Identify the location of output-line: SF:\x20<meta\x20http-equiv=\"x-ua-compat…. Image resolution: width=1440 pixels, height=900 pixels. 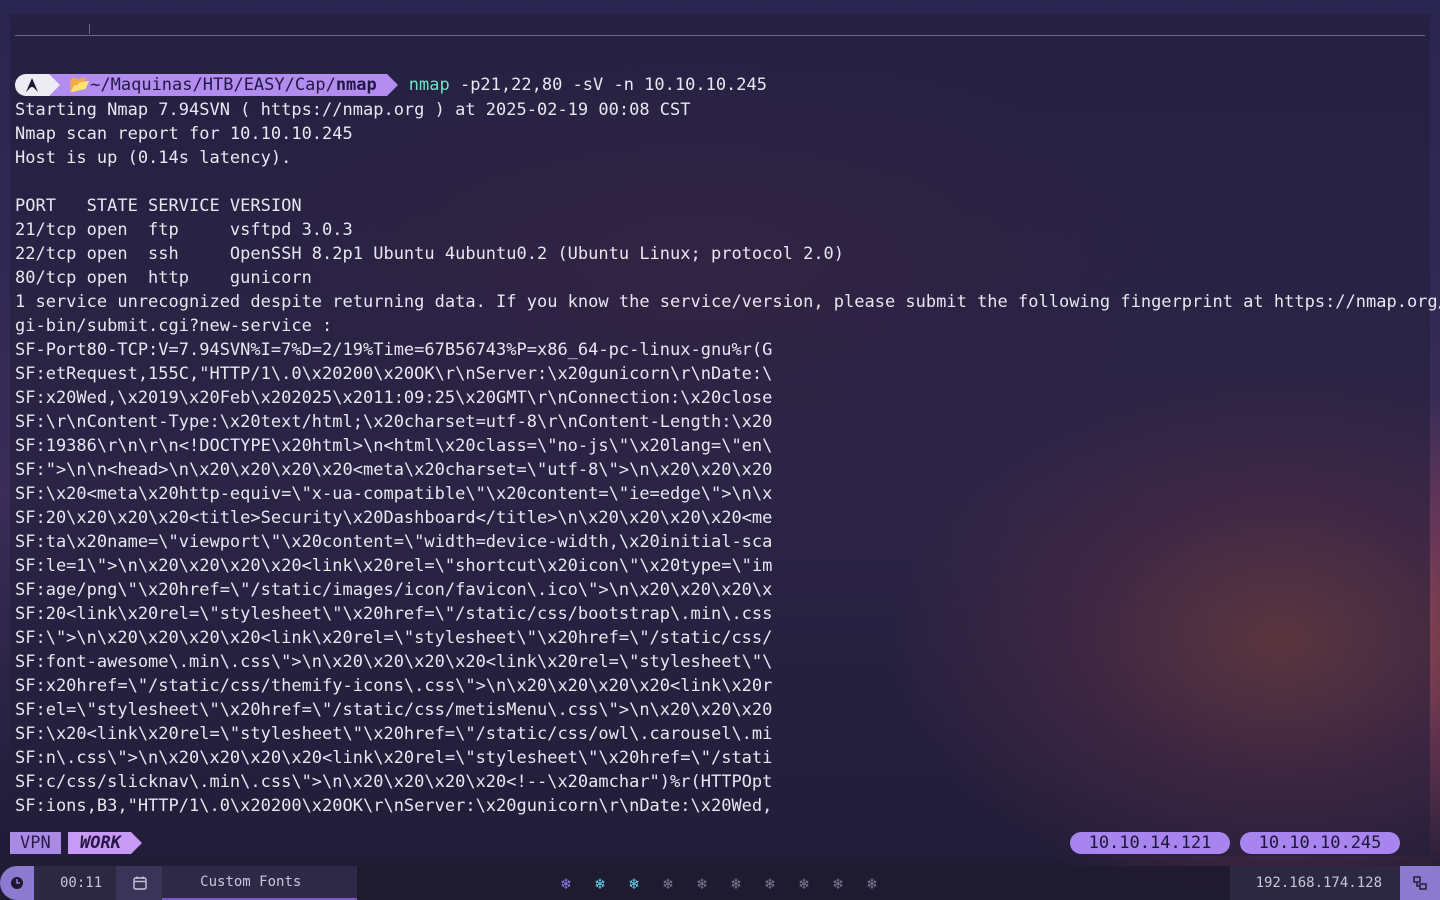
(394, 494).